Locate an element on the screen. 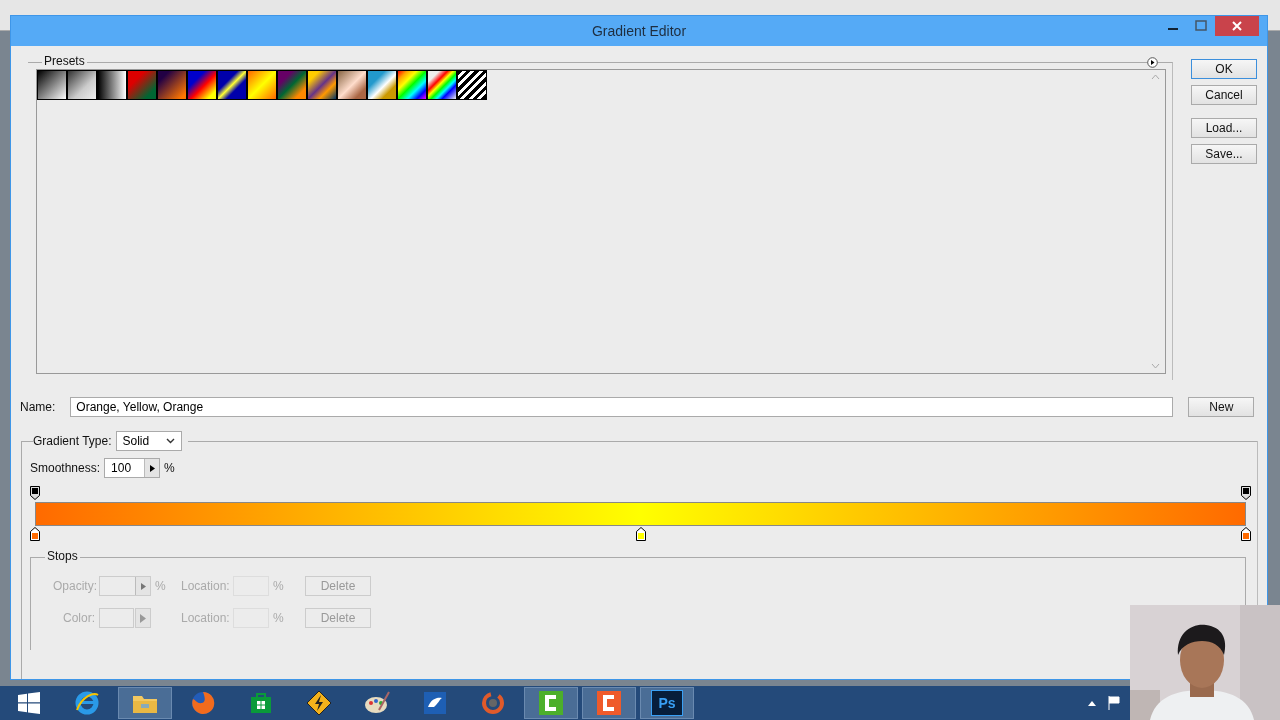 The image size is (1280, 720). smoothness-field: 100 is located at coordinates (132, 468).